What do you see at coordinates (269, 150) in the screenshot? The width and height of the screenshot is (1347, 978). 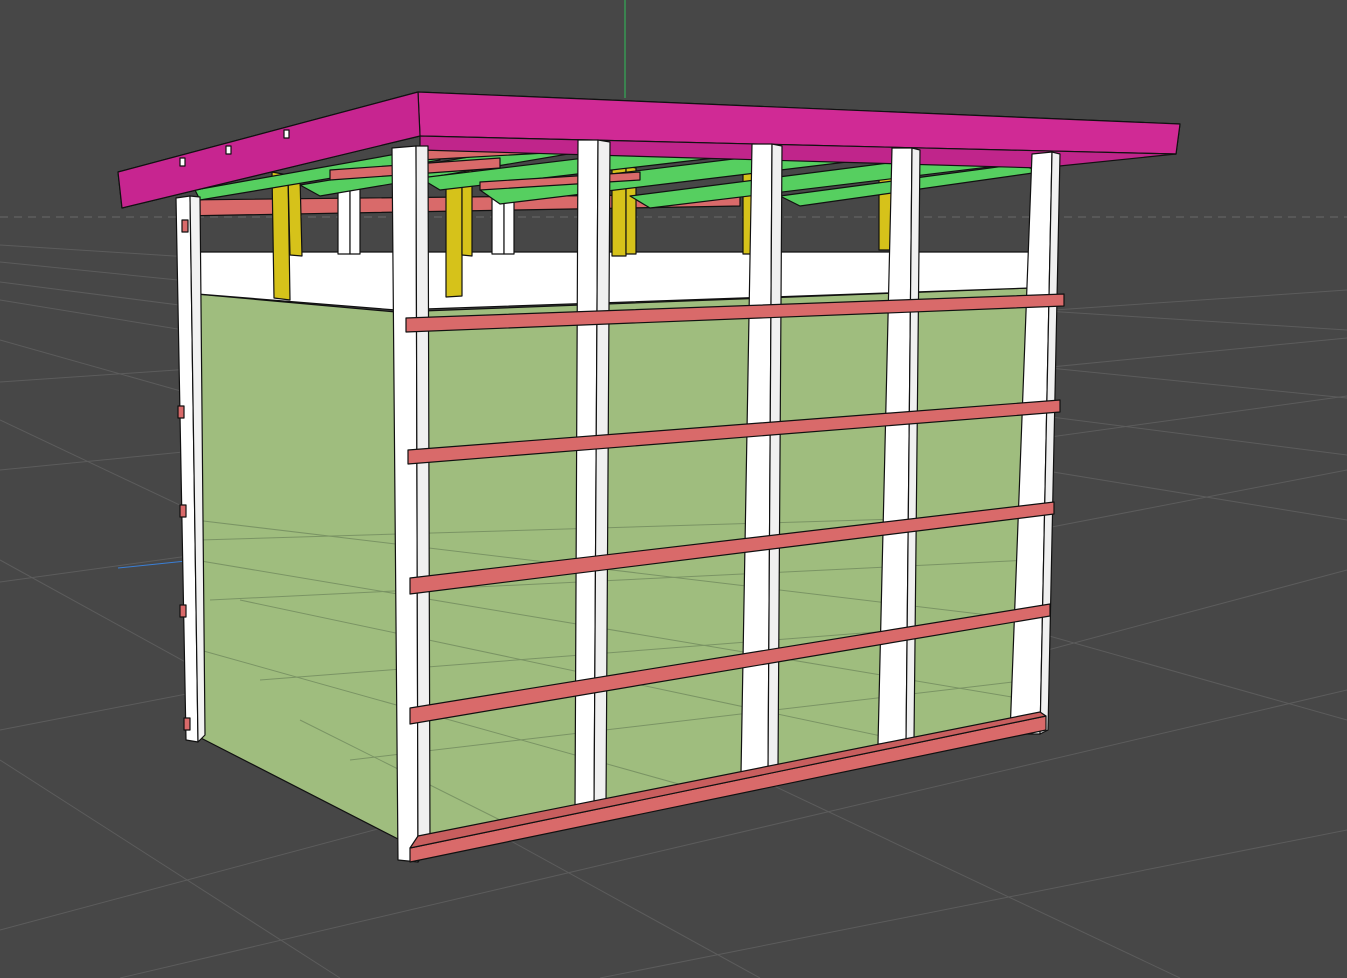 I see `roof-panel-side-edge` at bounding box center [269, 150].